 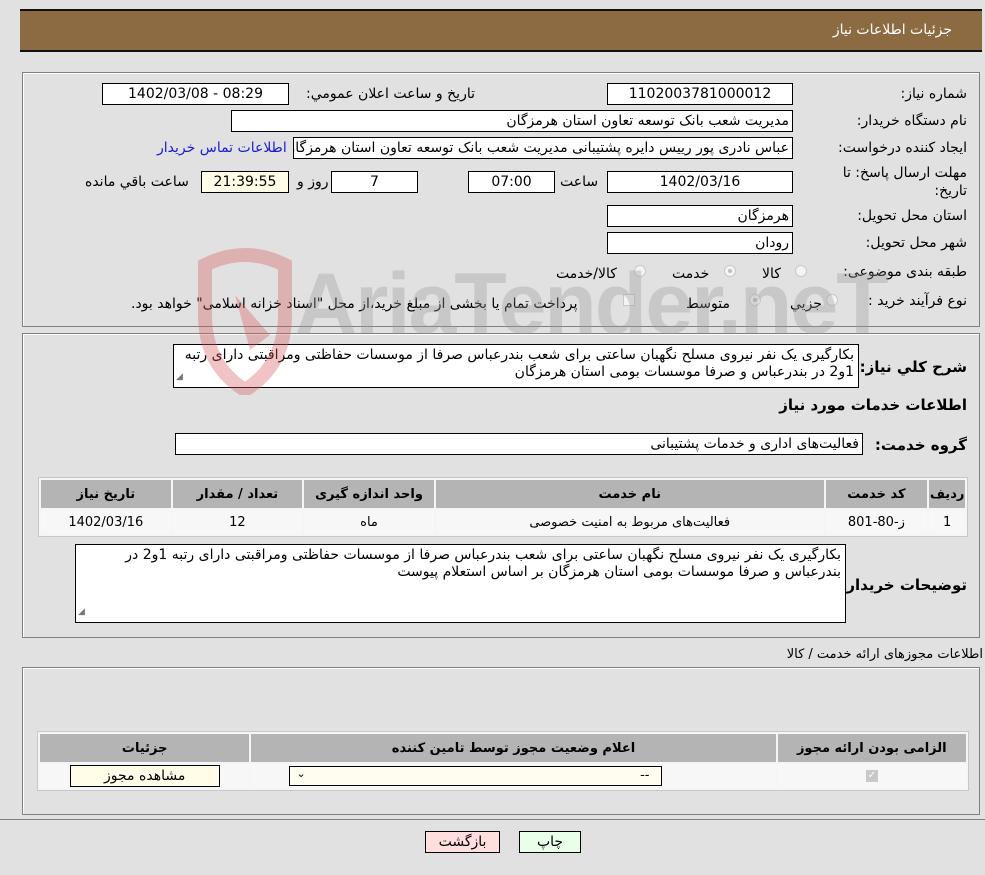 I want to click on print-button: چاپ, so click(x=550, y=842).